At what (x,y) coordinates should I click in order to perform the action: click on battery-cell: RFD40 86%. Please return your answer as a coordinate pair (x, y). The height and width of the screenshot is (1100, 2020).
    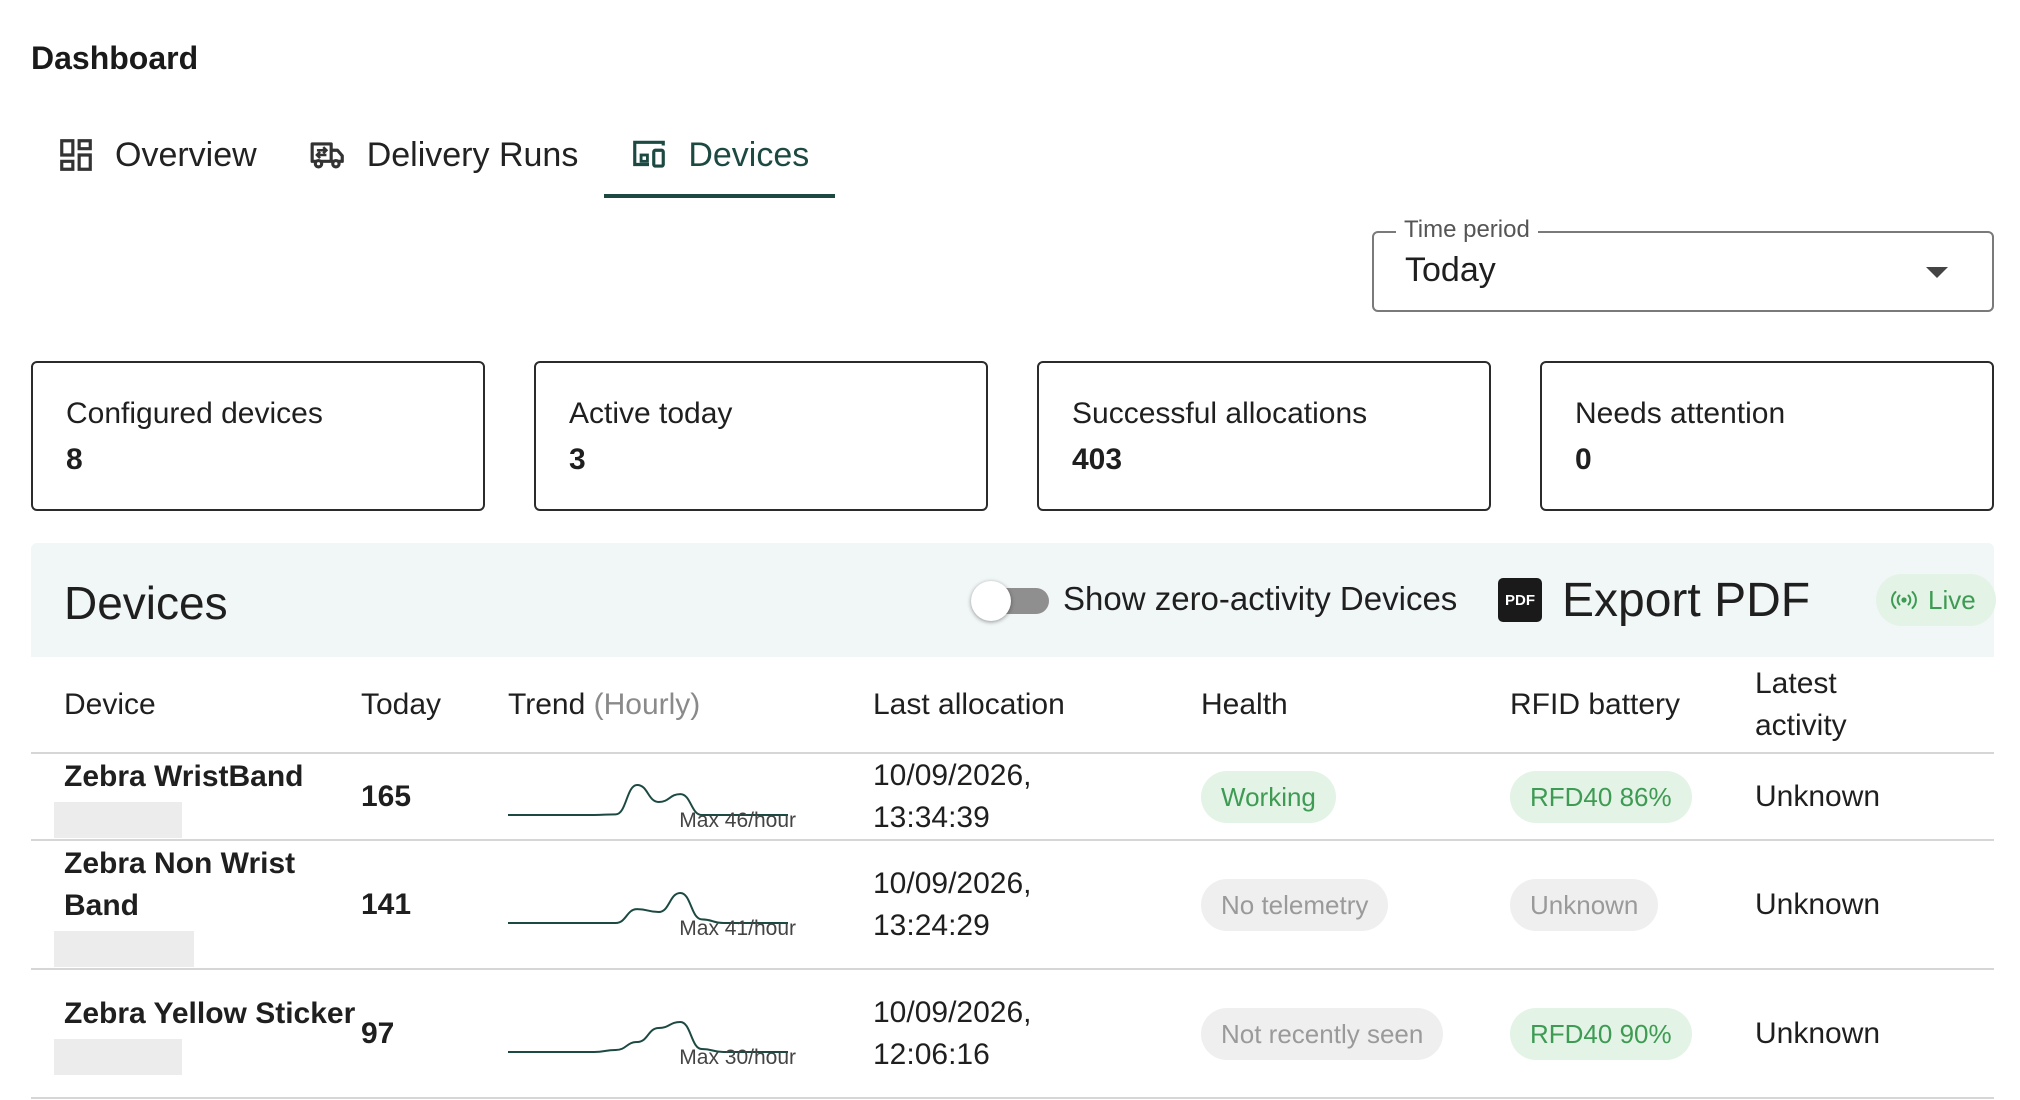
    Looking at the image, I should click on (1632, 797).